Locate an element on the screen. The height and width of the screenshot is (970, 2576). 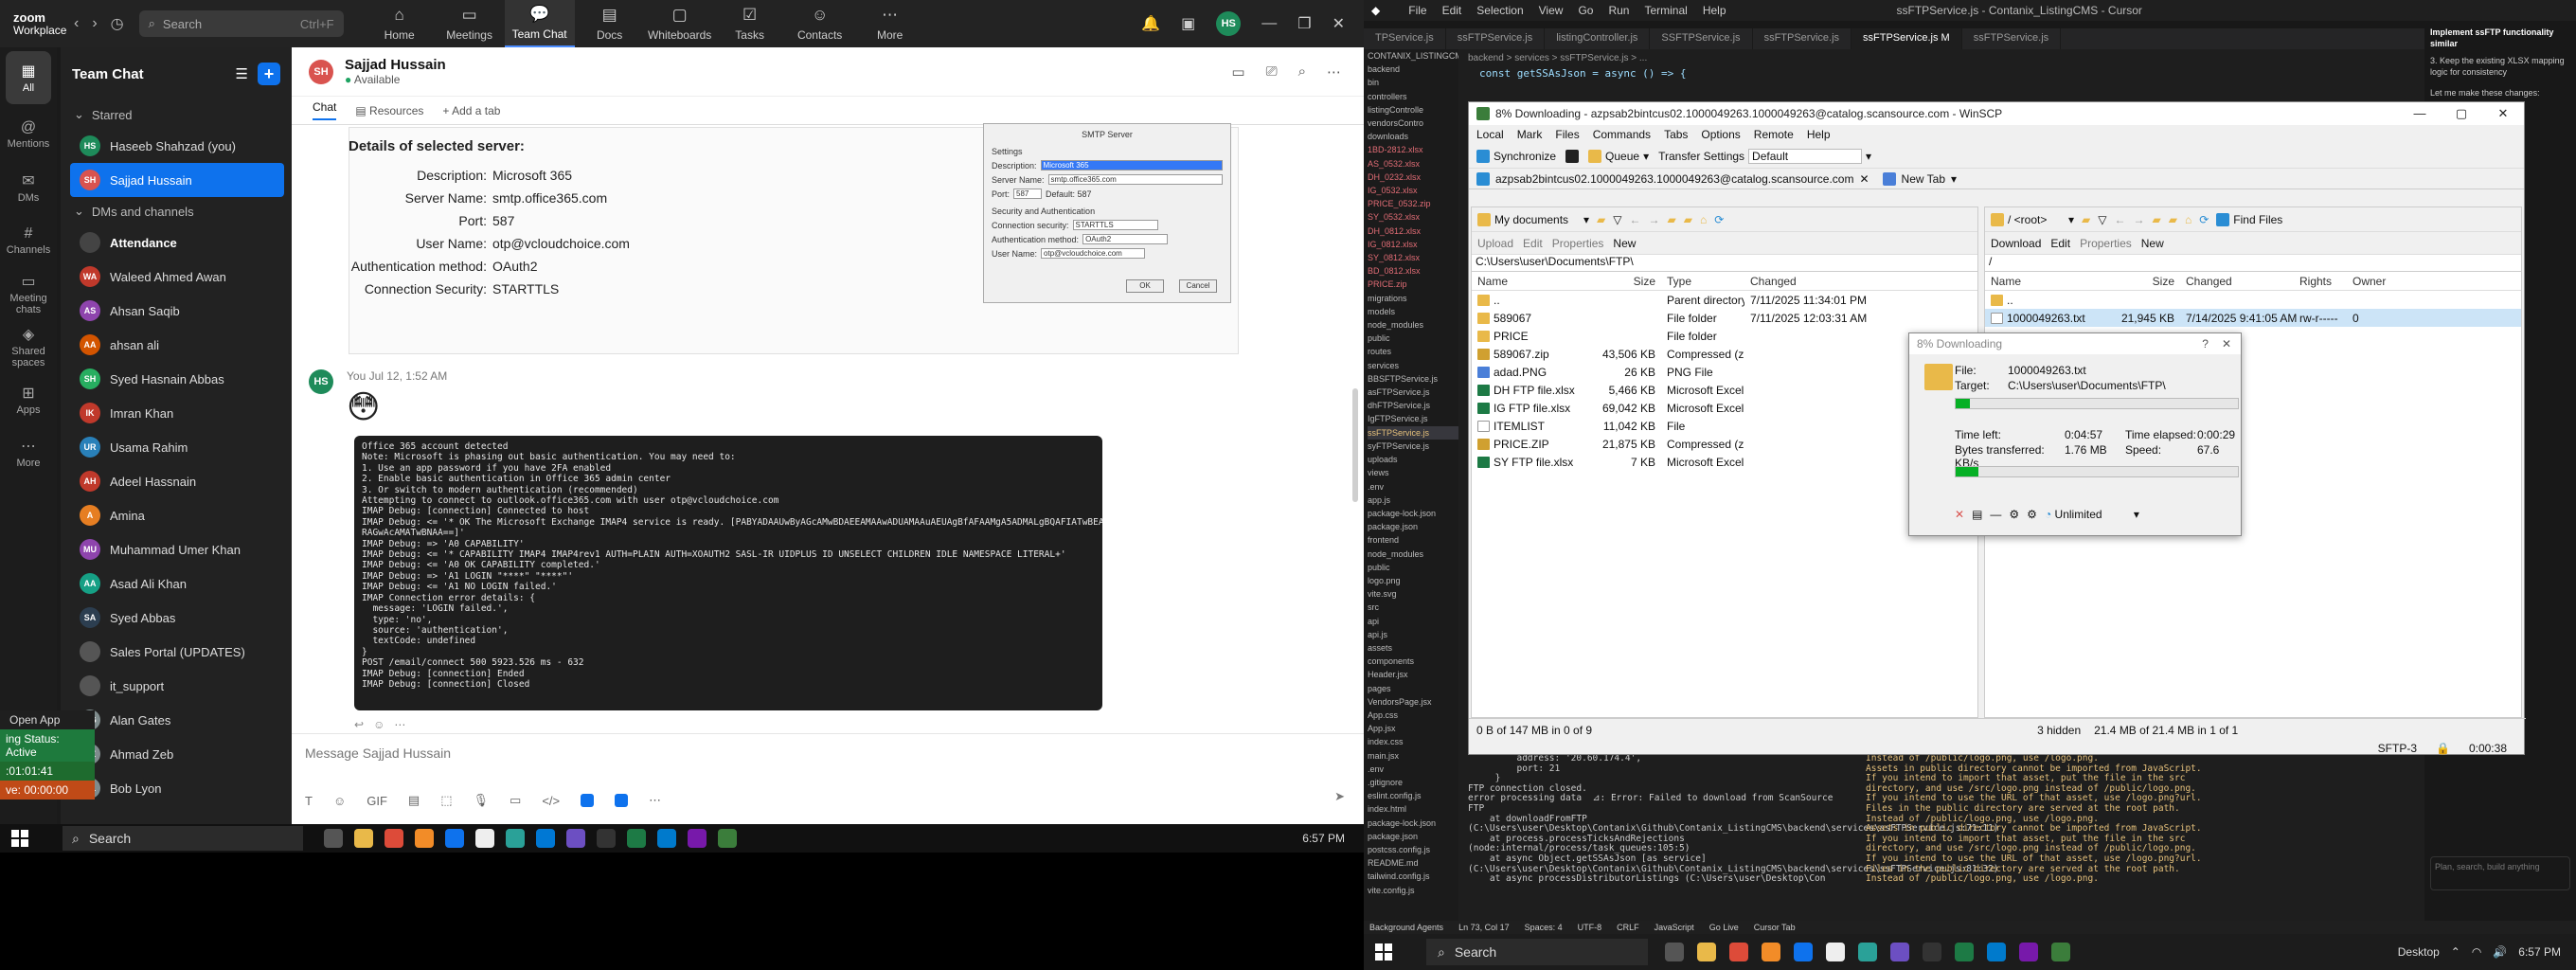
file-row: adad.PNG 26 KB PNG File is located at coordinates (1724, 372).